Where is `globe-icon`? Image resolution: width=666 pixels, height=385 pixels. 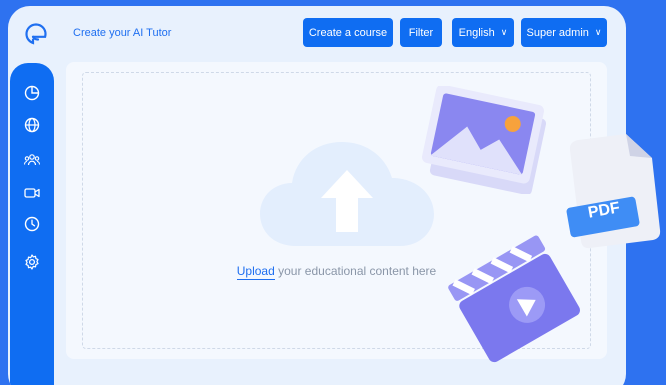 globe-icon is located at coordinates (32, 125).